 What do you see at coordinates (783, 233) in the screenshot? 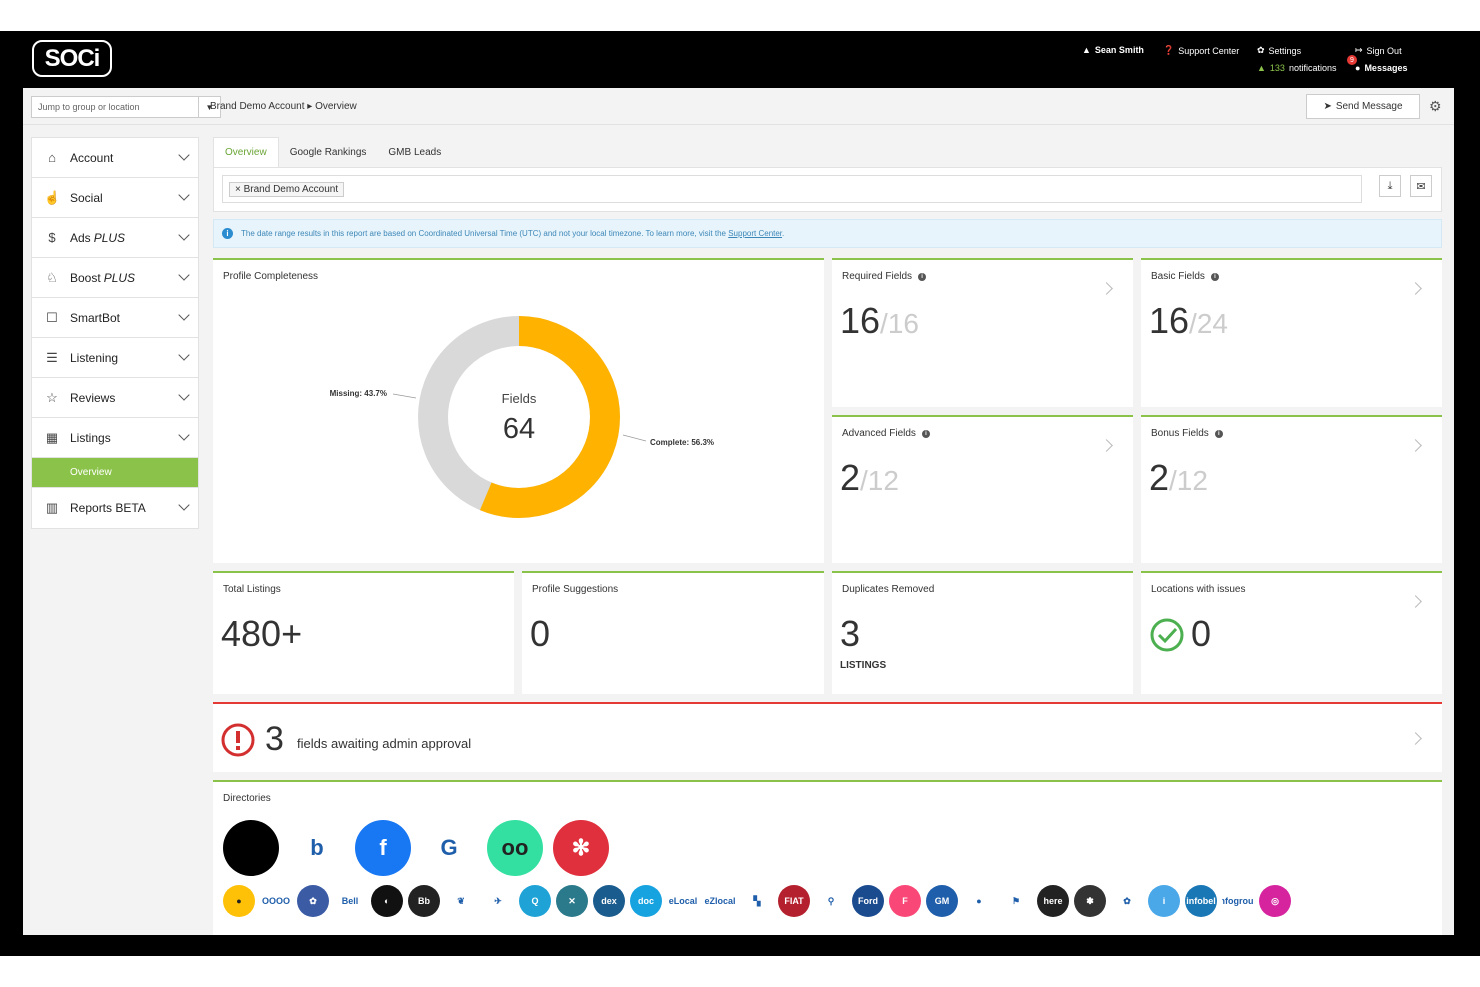
I see `info-period: .` at bounding box center [783, 233].